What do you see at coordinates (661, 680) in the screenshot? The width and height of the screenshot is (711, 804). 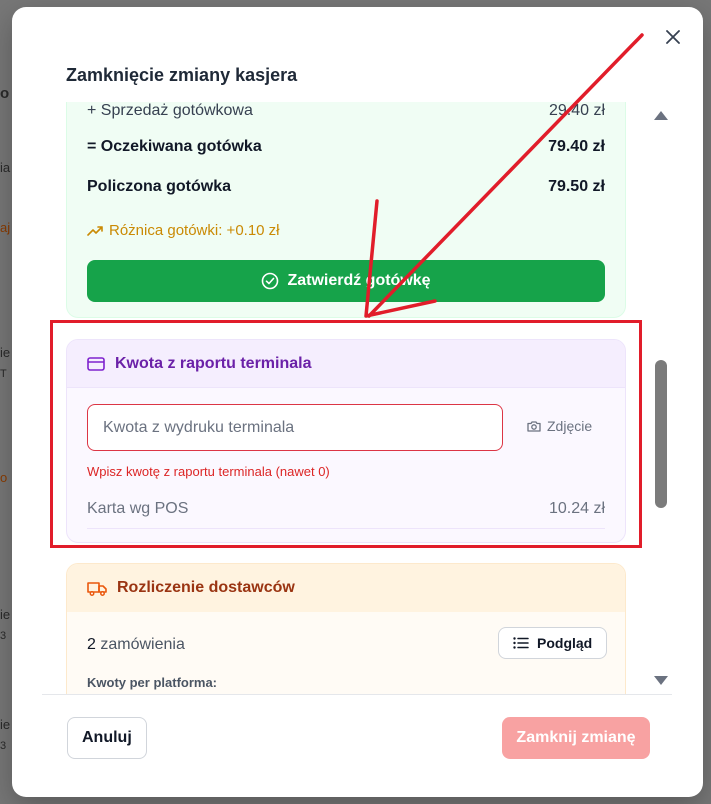 I see `scroll-down-icon` at bounding box center [661, 680].